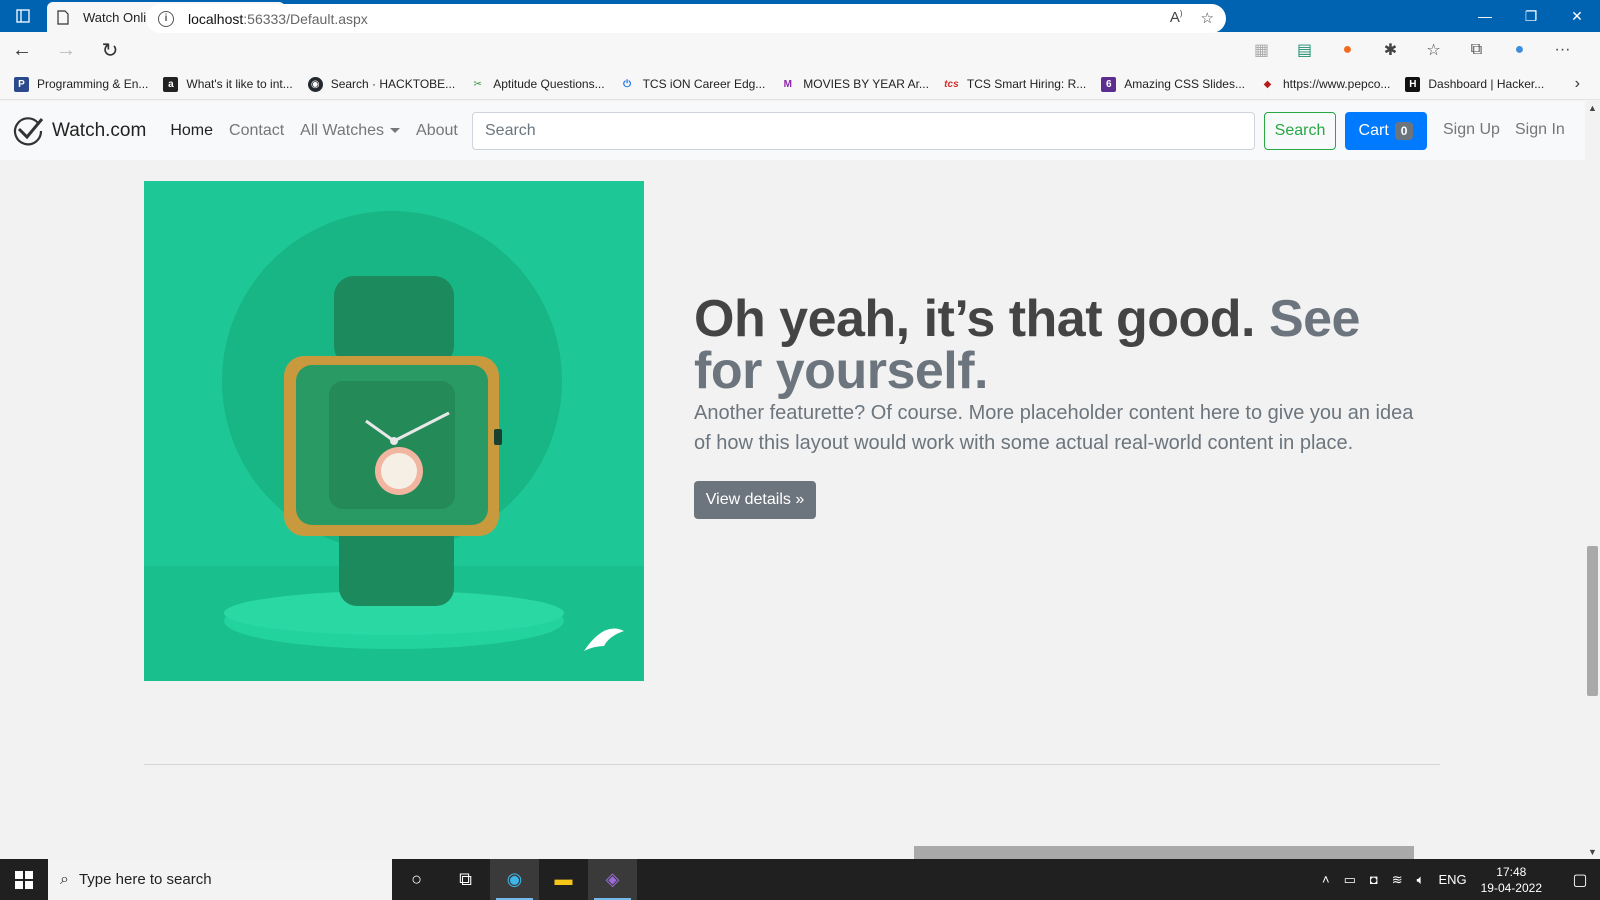 The width and height of the screenshot is (1600, 900). What do you see at coordinates (315, 84) in the screenshot?
I see `bookmark-github-icon: ◉` at bounding box center [315, 84].